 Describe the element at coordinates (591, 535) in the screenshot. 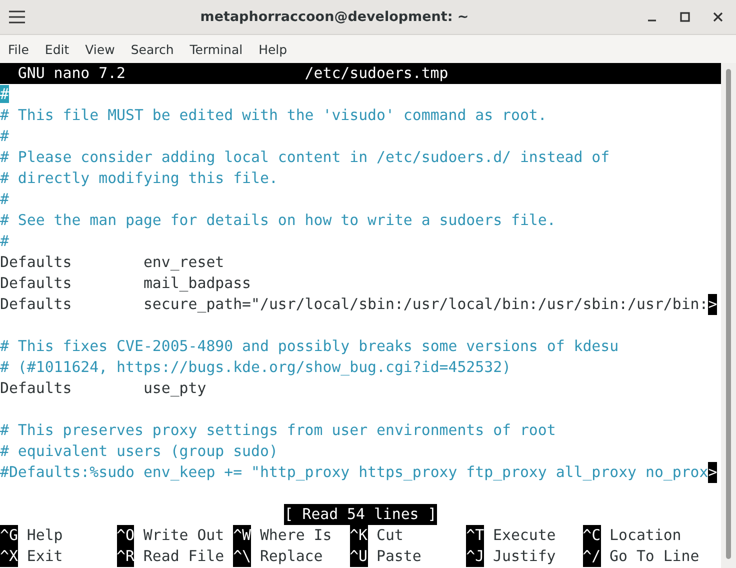

I see `shortcut-key: ^C` at that location.